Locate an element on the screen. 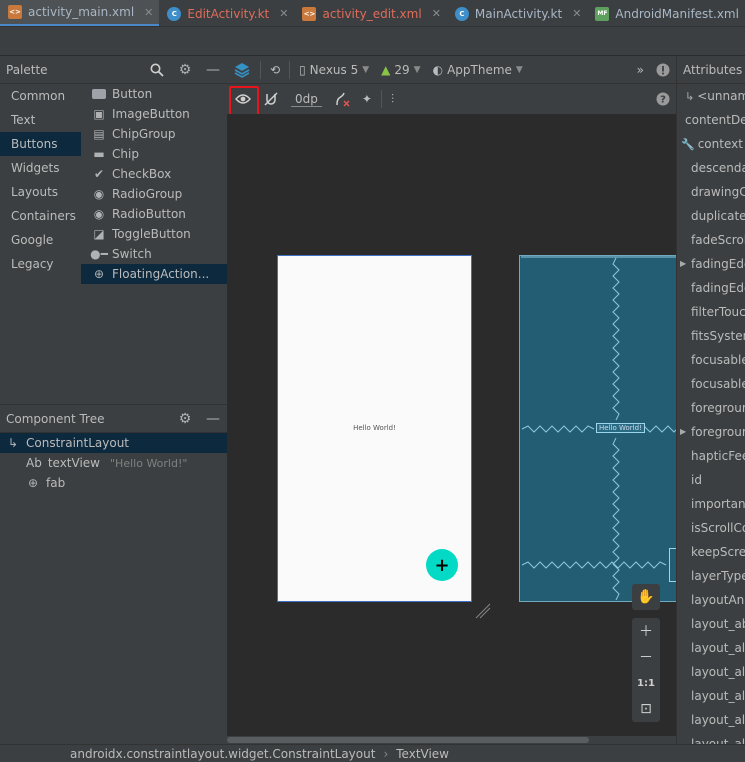 This screenshot has height=762, width=745. palette-item-chip: ▬ Chip is located at coordinates (154, 154).